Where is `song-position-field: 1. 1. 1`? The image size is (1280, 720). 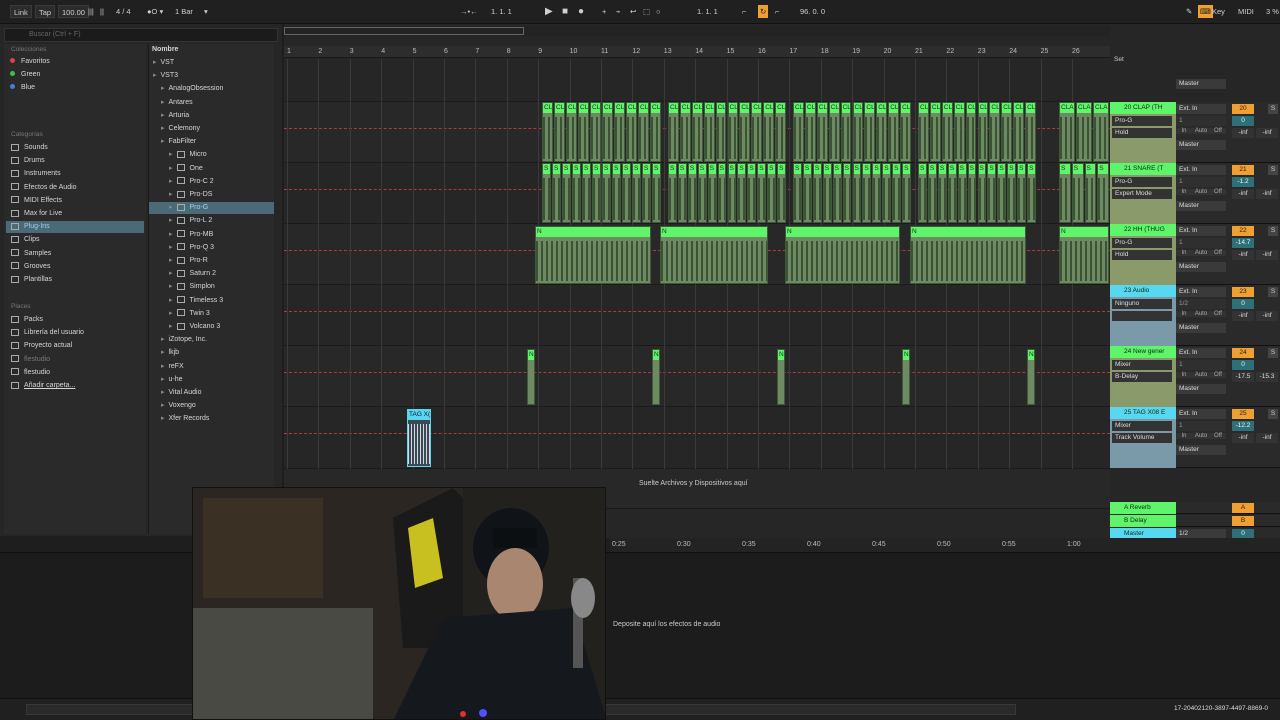 song-position-field: 1. 1. 1 is located at coordinates (501, 11).